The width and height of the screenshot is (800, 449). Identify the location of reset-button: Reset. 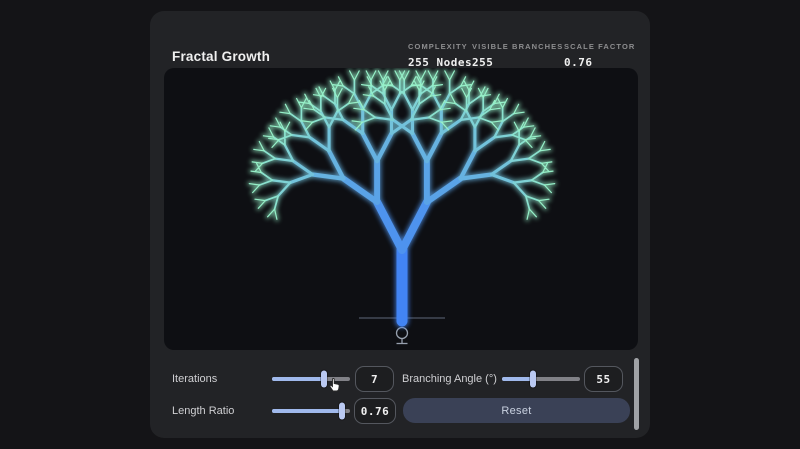
(516, 410).